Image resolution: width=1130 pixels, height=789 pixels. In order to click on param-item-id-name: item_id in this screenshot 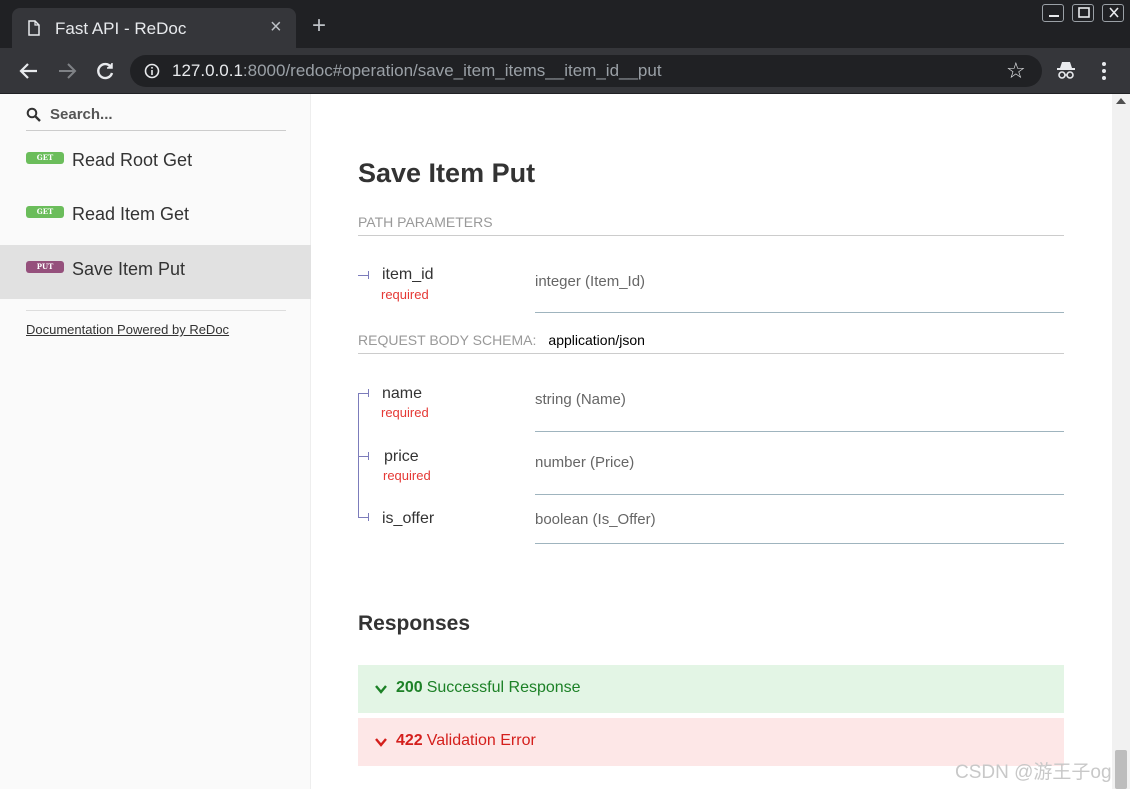, I will do `click(408, 274)`.